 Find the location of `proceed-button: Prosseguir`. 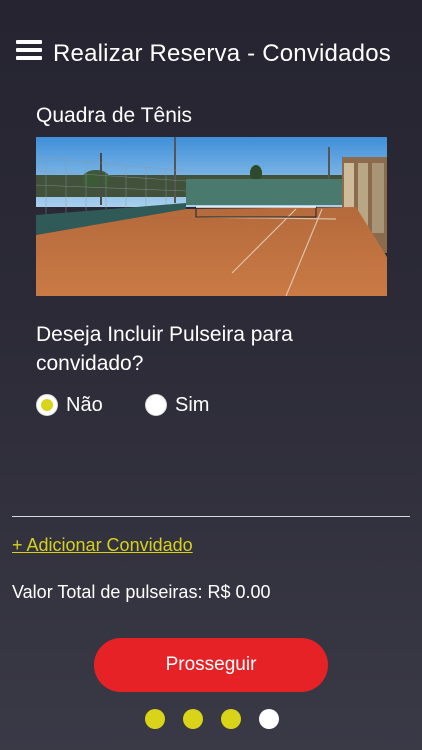

proceed-button: Prosseguir is located at coordinates (211, 665).